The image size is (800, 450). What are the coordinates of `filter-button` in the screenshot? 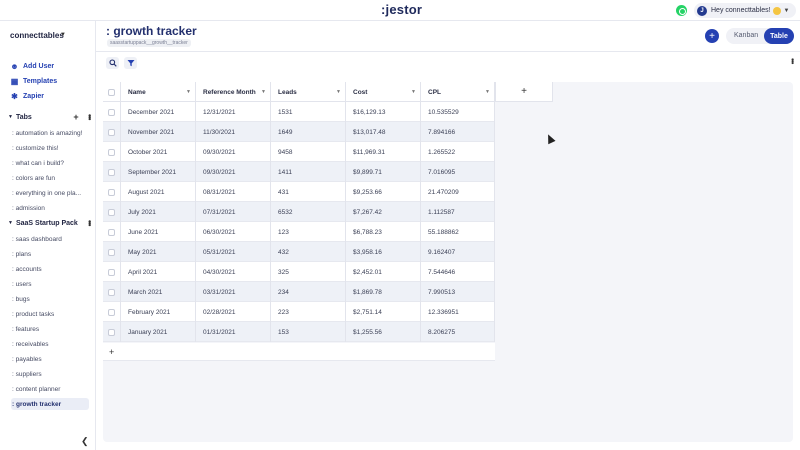 It's located at (130, 63).